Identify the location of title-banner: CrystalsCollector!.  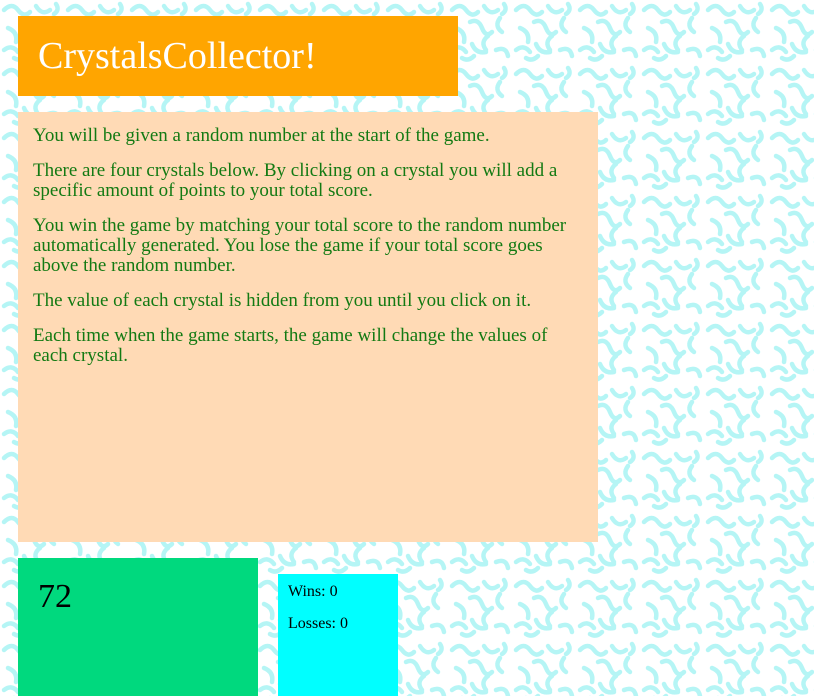
(238, 56).